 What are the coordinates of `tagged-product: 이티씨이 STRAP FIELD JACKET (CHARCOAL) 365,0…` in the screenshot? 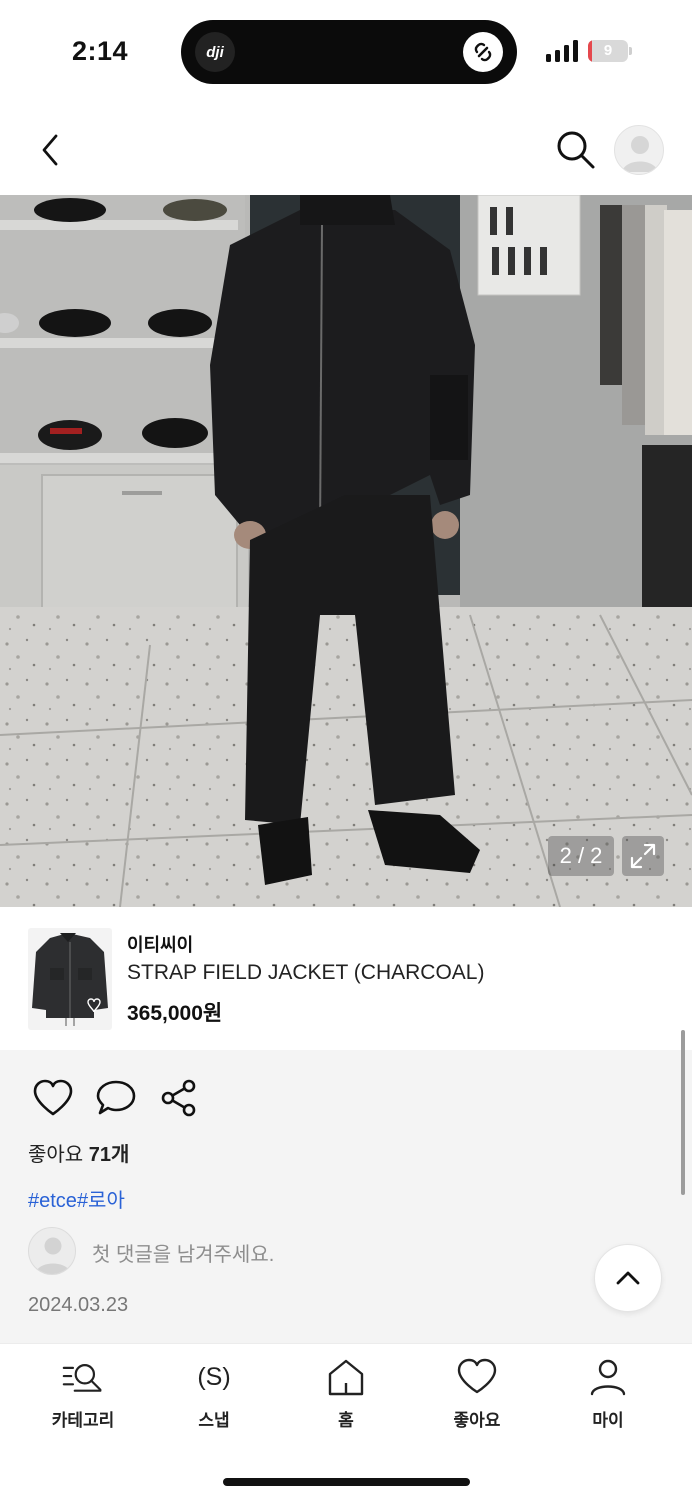 It's located at (346, 978).